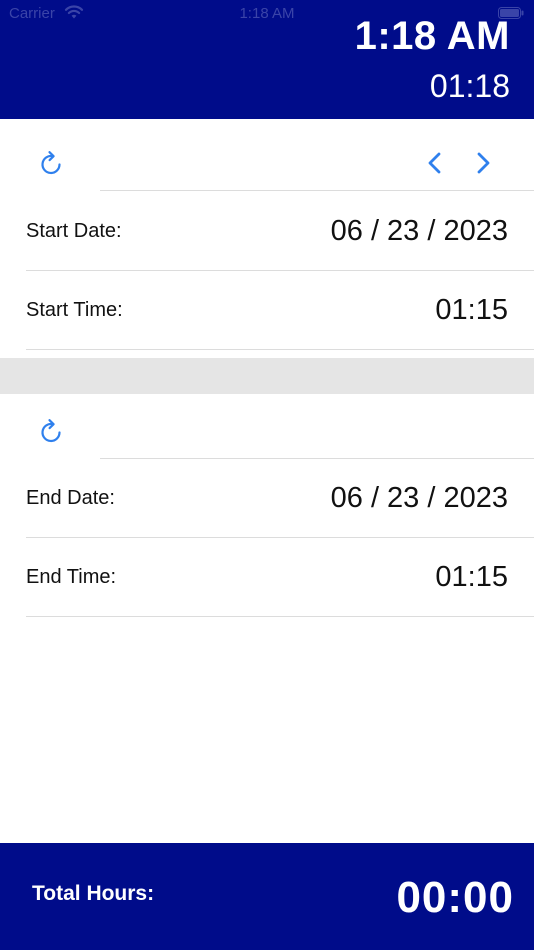 The width and height of the screenshot is (534, 950). I want to click on end-time-value: 01:15, so click(471, 577).